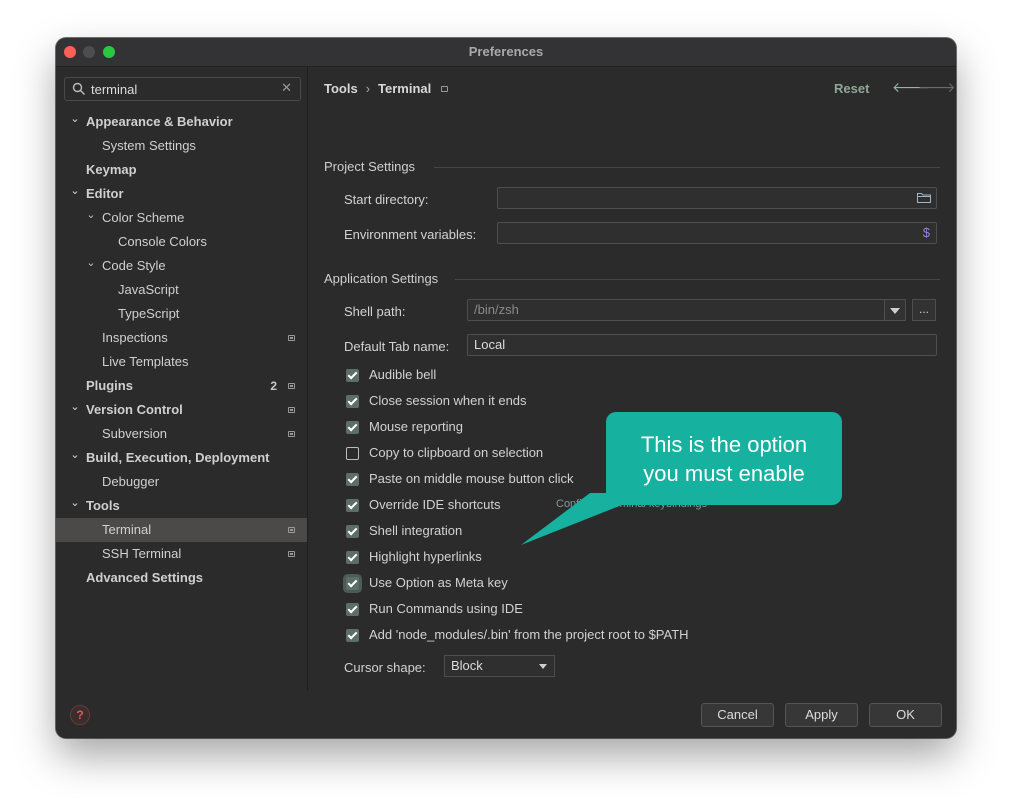  I want to click on callout-line-2: you must enable, so click(724, 473).